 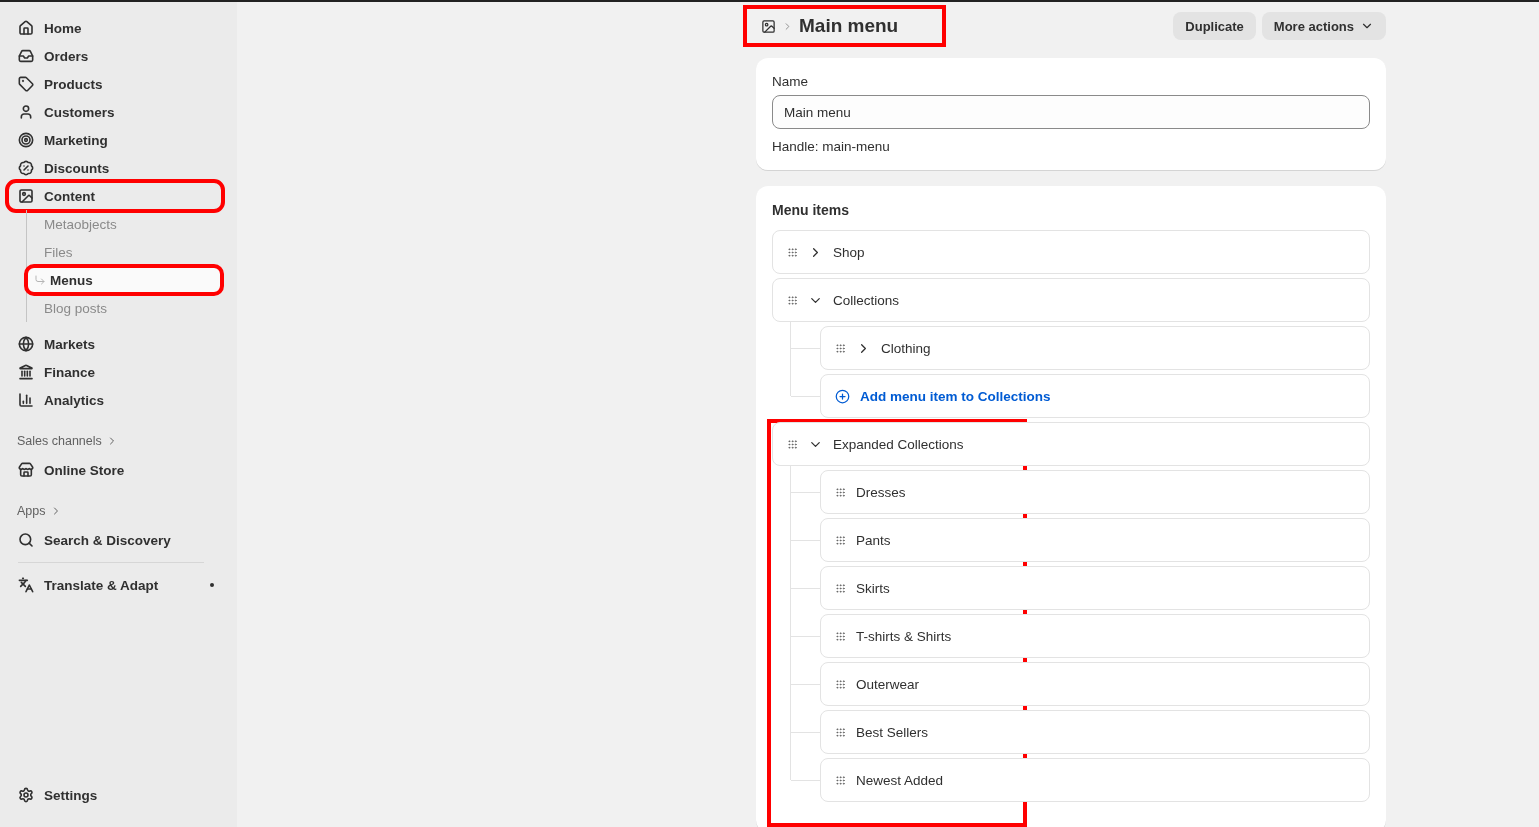 I want to click on menu-item-label: Shop, so click(x=849, y=252).